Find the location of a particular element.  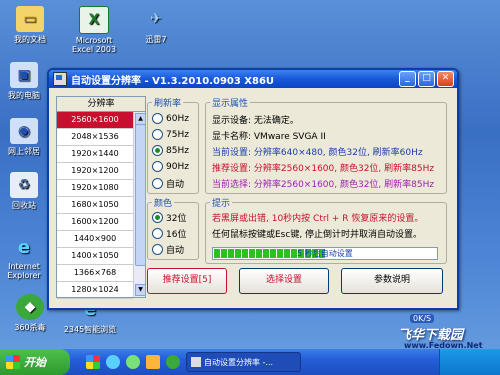

resolution-item: 1920×1080 is located at coordinates (95, 188).